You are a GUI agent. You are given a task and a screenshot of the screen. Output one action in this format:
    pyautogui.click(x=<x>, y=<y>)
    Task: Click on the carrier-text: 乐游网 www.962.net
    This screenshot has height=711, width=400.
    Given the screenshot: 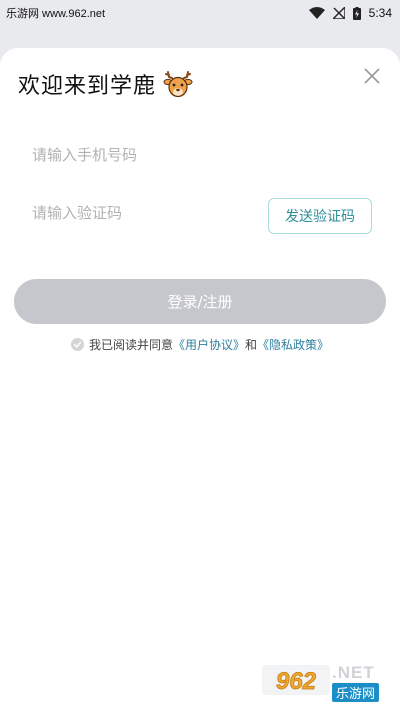 What is the action you would take?
    pyautogui.click(x=56, y=14)
    